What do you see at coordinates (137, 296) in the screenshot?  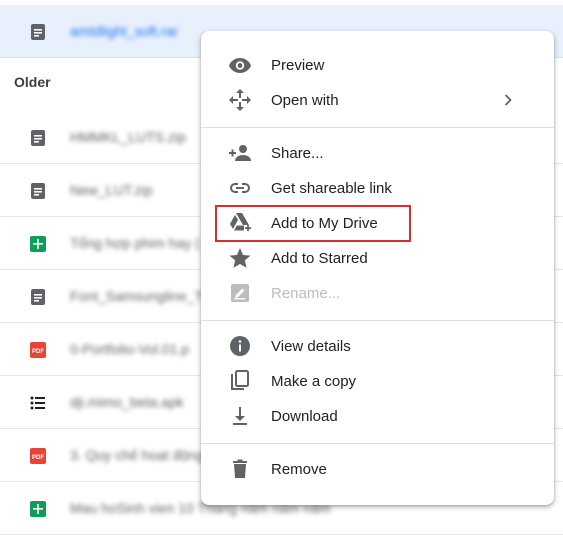 I see `file-name: Font_Samsungline_T` at bounding box center [137, 296].